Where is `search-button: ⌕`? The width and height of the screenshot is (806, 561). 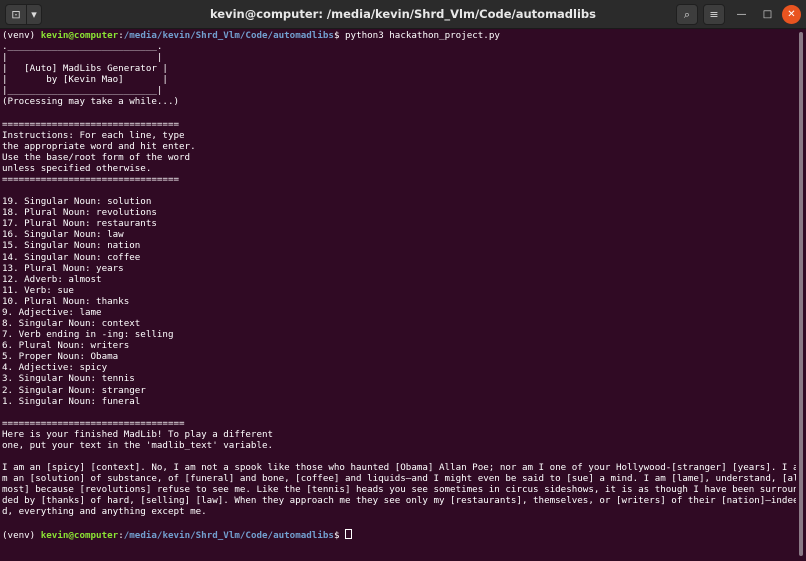 search-button: ⌕ is located at coordinates (687, 14).